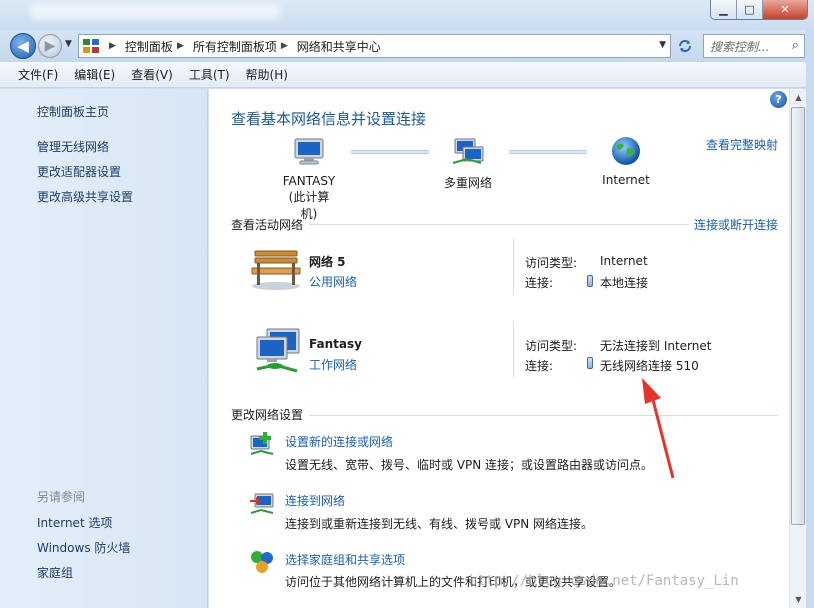  I want to click on sidebar-item-home: 控制面板主页, so click(73, 111).